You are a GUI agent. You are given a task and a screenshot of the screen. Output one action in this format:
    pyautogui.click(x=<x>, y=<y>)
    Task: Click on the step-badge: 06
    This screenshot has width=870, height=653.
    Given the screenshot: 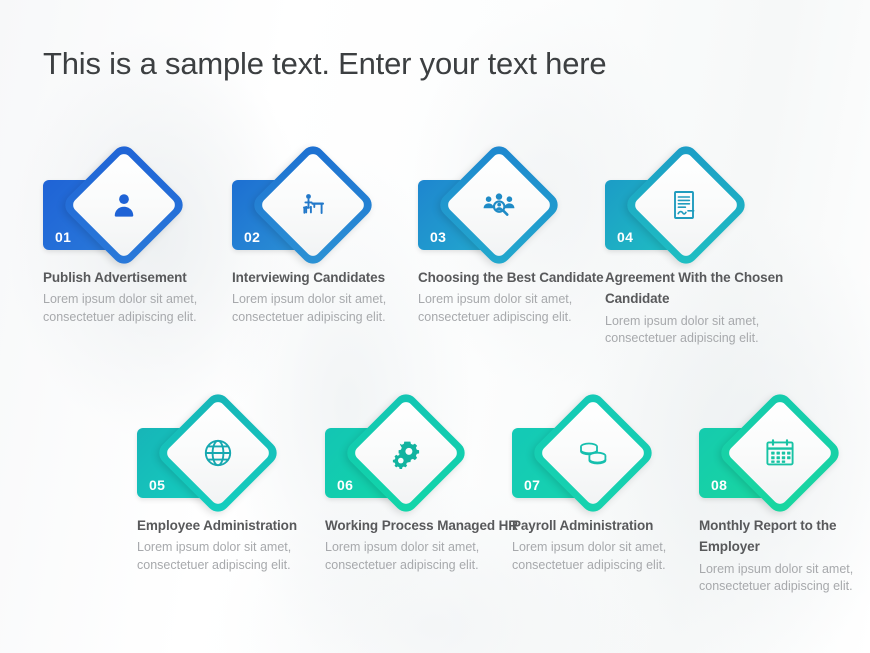 What is the action you would take?
    pyautogui.click(x=400, y=453)
    